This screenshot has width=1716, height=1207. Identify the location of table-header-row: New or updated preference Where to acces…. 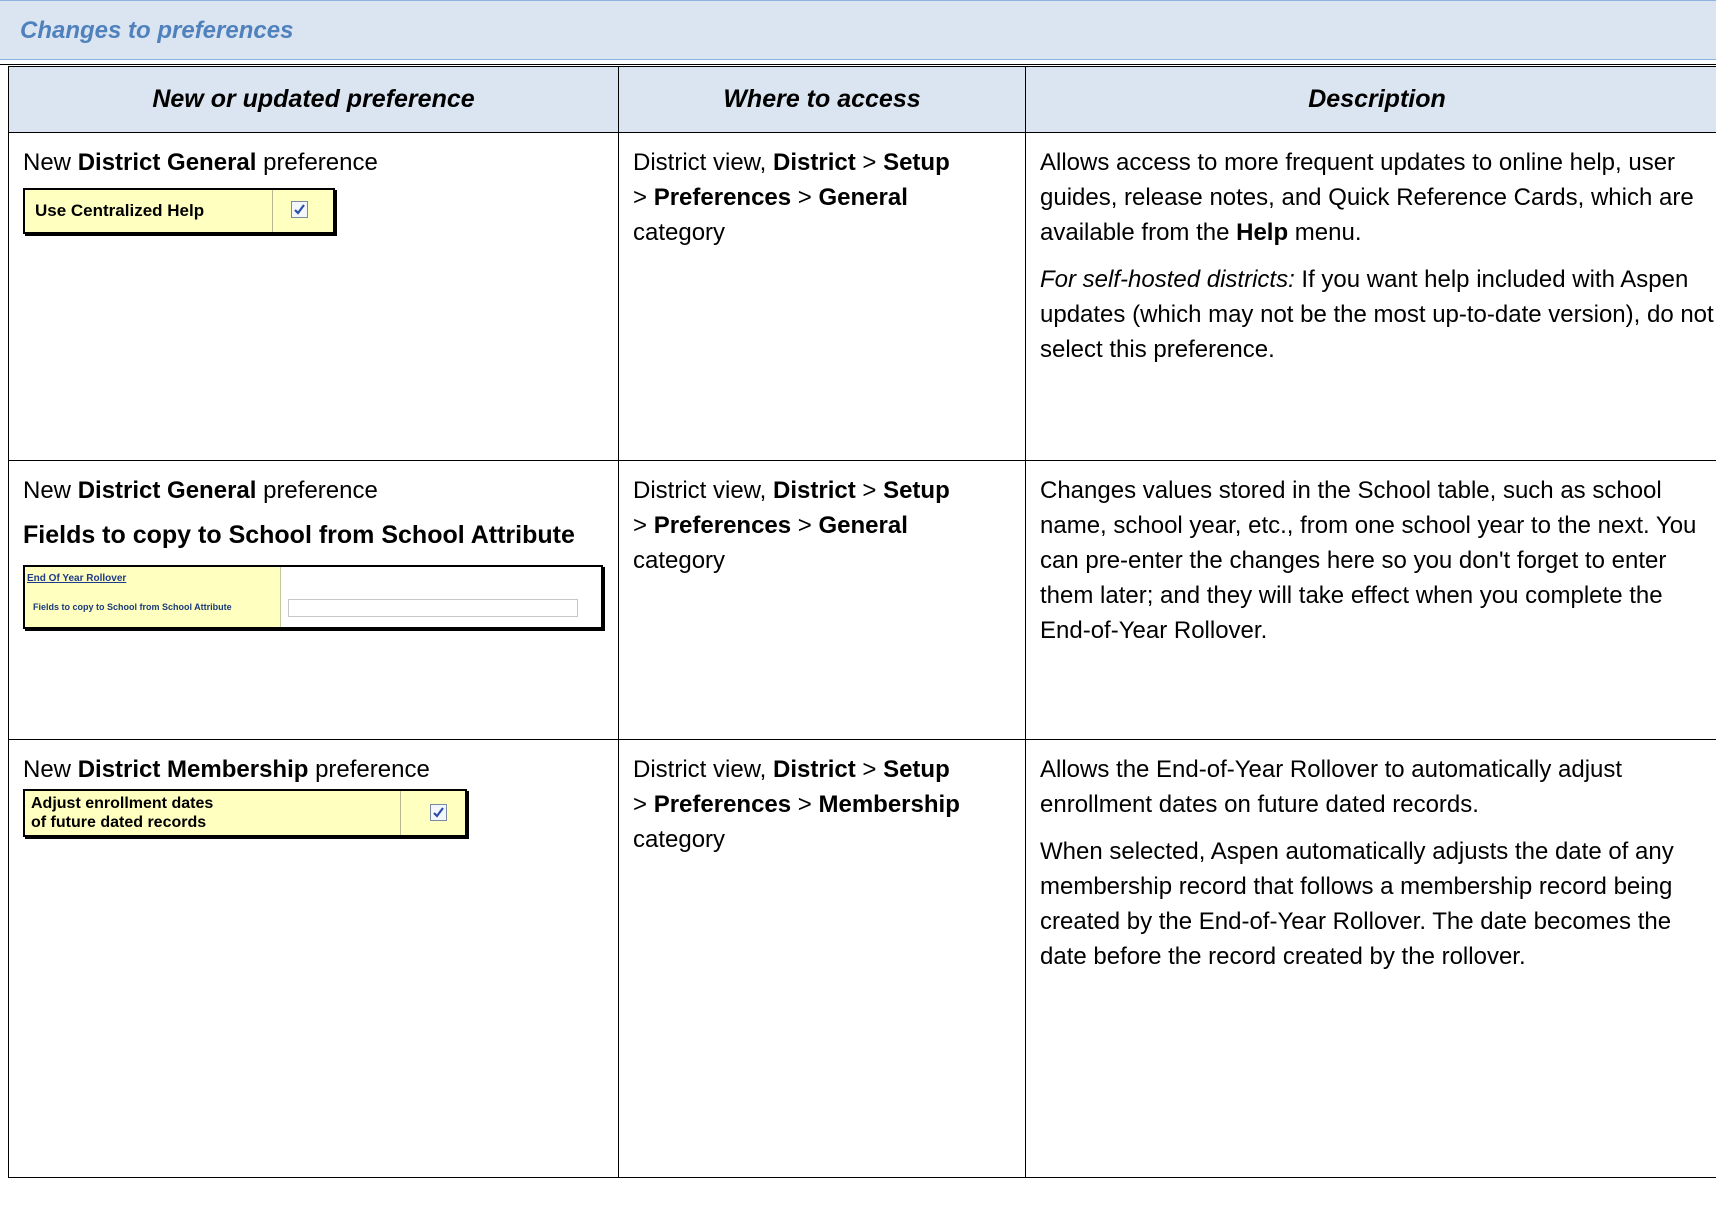
(862, 99).